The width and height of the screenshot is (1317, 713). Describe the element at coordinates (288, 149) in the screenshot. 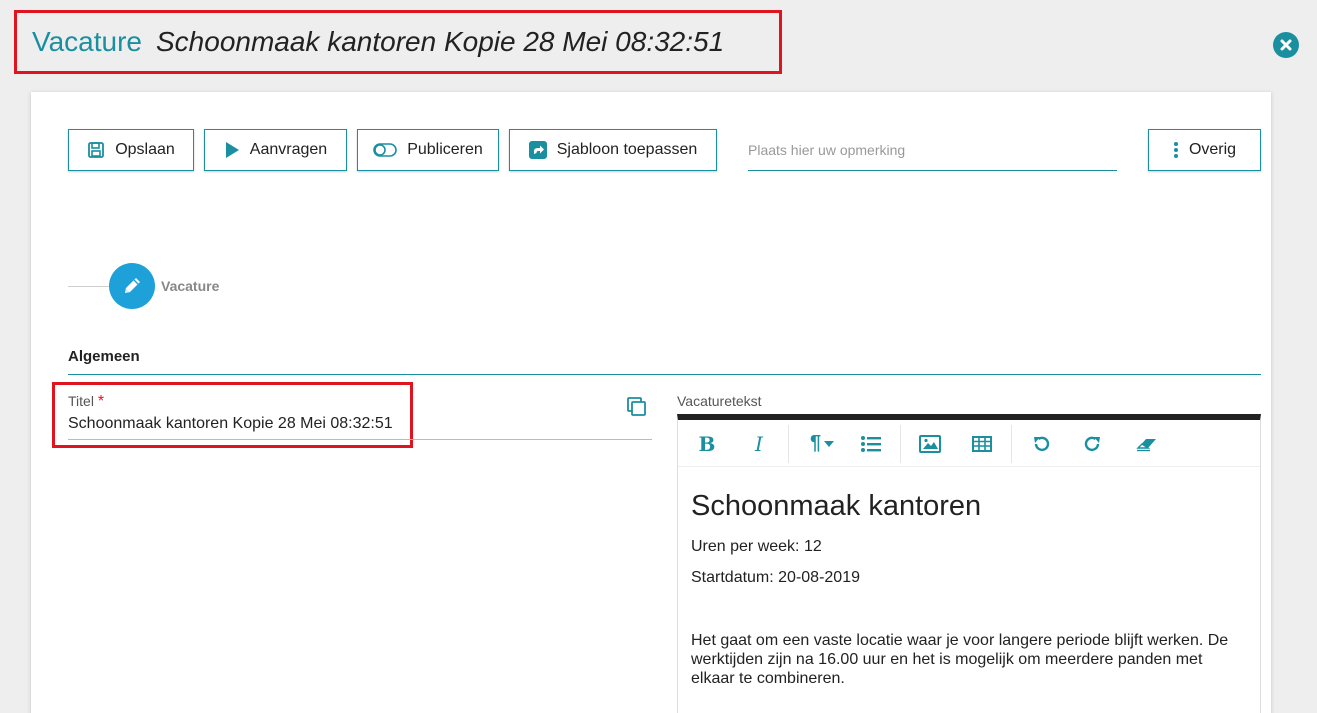

I see `request-button-label: Aanvragen` at that location.